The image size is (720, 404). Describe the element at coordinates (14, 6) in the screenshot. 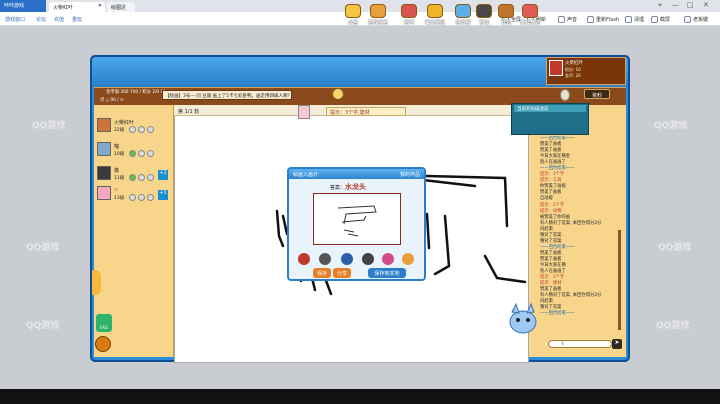

I see `app-title: 咔咔游戏` at that location.